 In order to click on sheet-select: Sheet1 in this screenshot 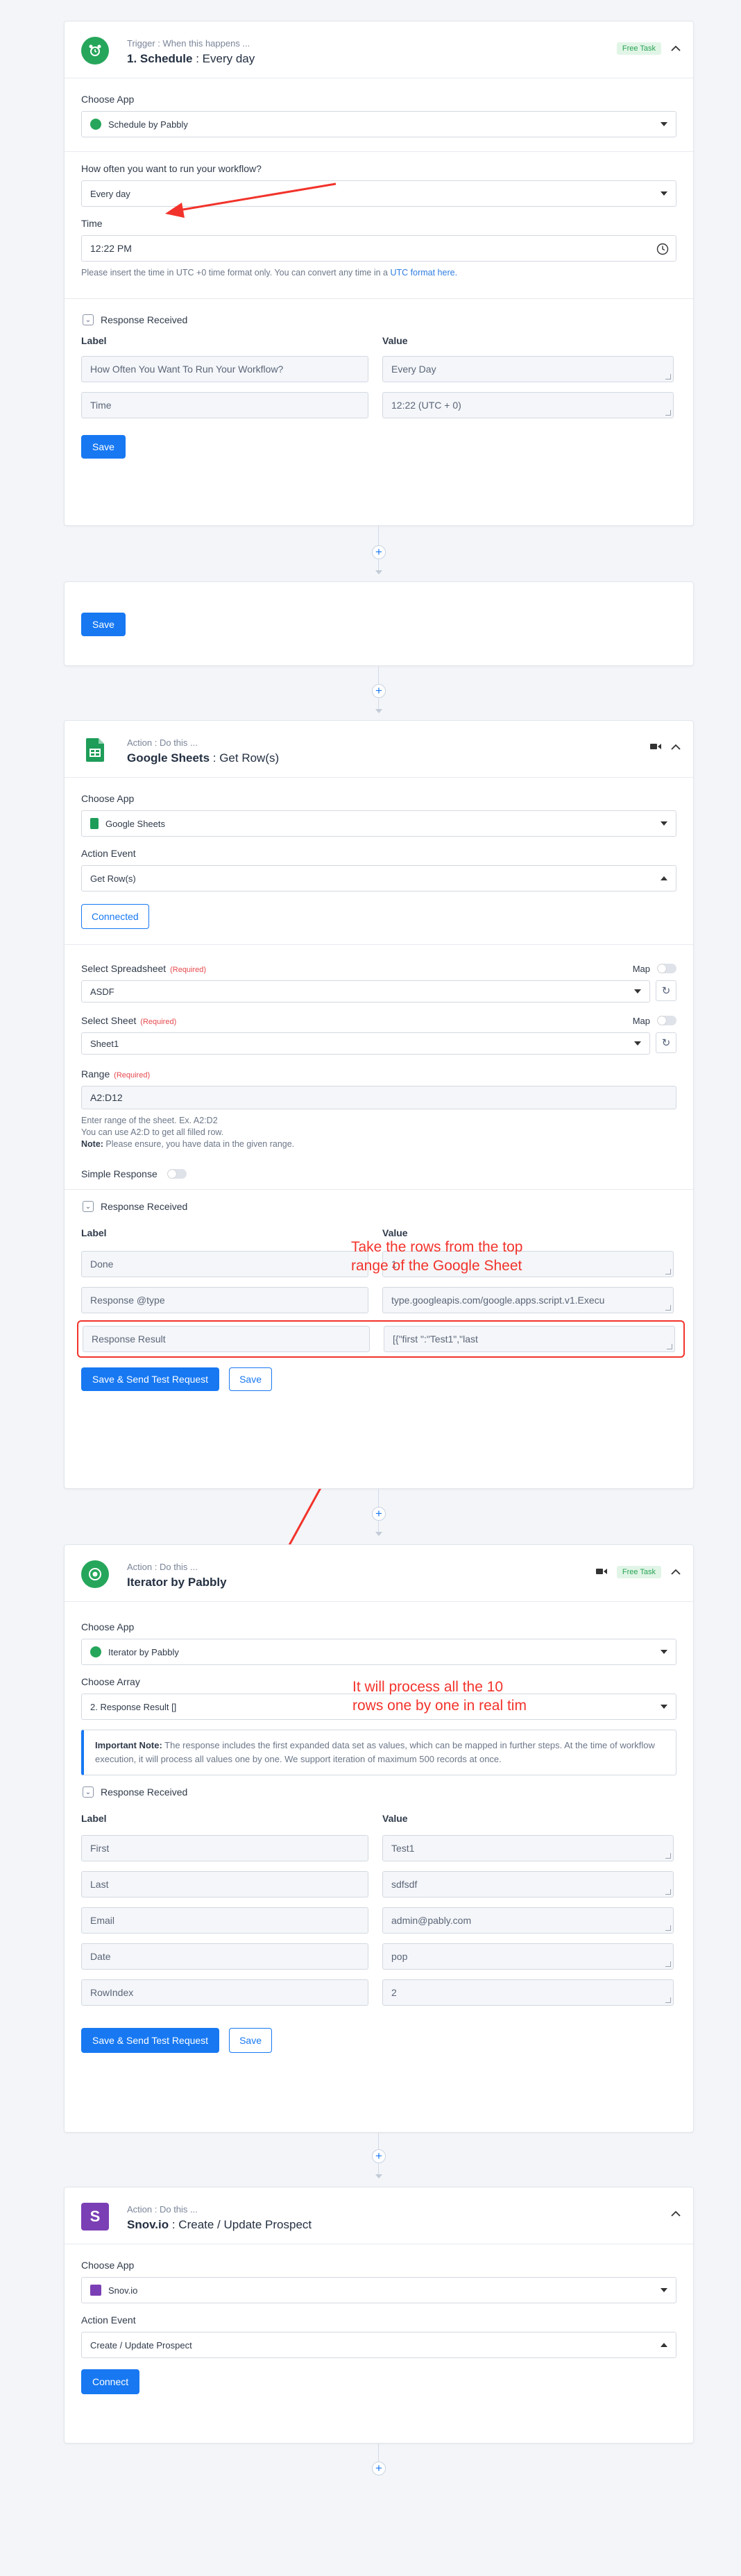, I will do `click(365, 1043)`.